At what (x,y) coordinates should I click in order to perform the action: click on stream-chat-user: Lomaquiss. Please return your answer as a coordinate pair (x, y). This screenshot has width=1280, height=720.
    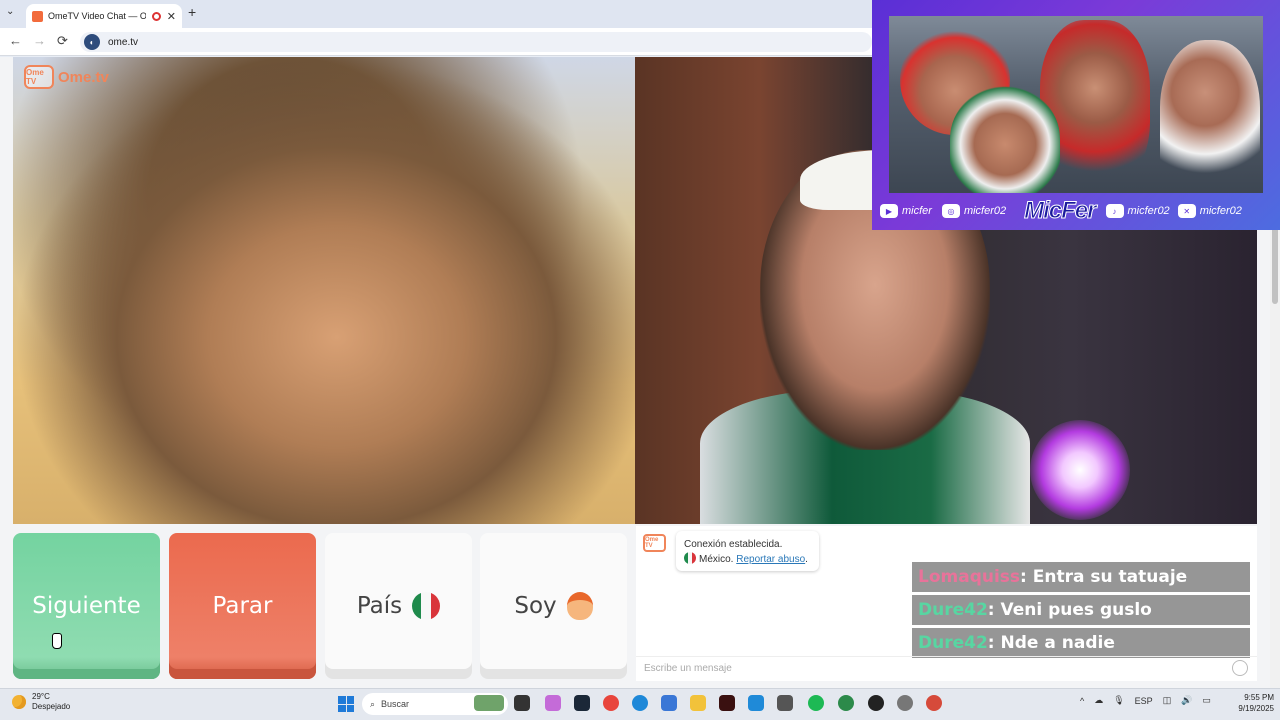
    Looking at the image, I should click on (969, 577).